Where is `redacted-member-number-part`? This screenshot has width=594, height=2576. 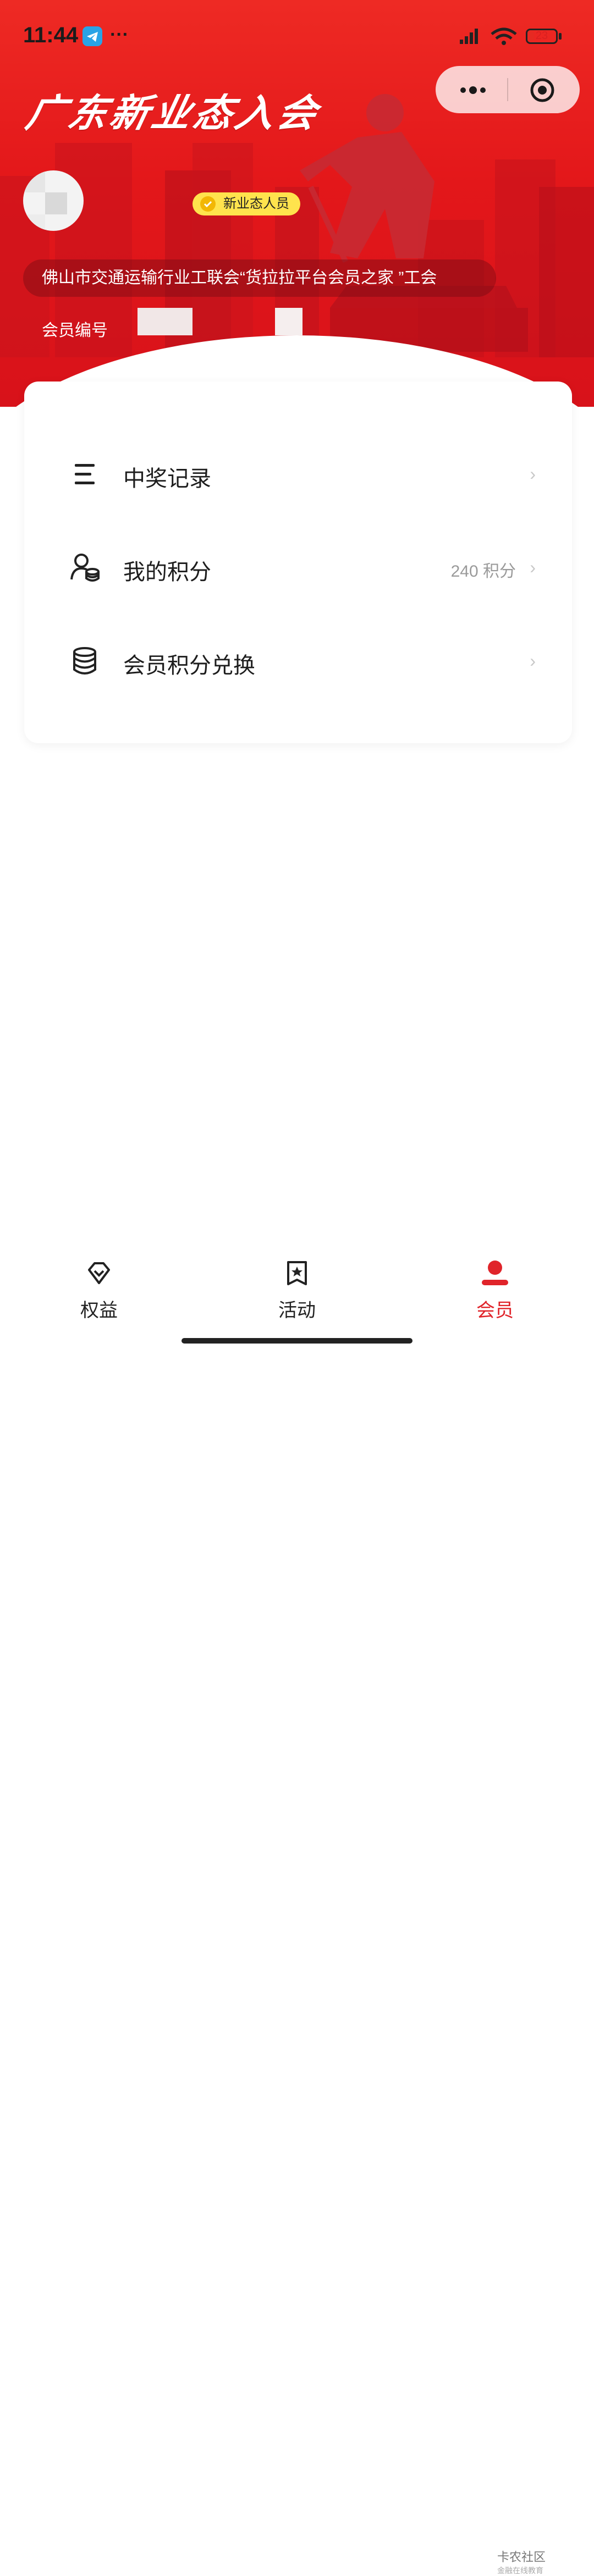 redacted-member-number-part is located at coordinates (288, 321).